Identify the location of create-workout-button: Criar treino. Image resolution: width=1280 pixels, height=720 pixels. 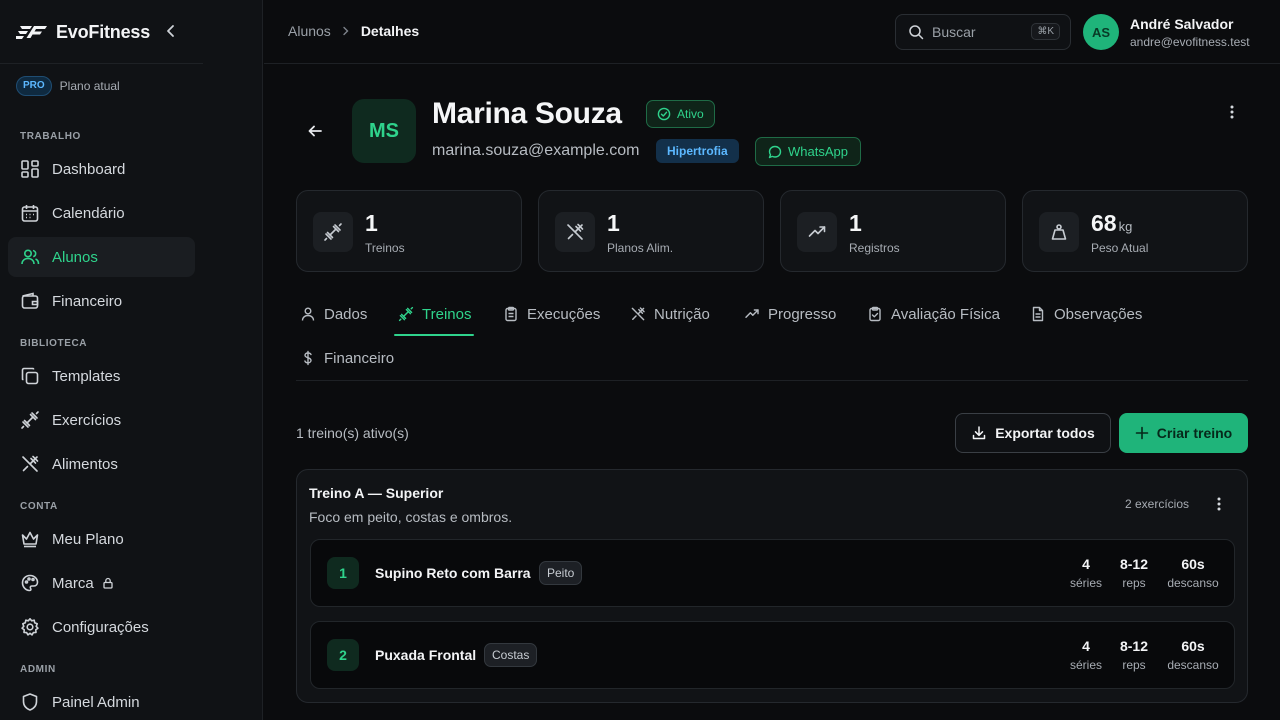
(1183, 433).